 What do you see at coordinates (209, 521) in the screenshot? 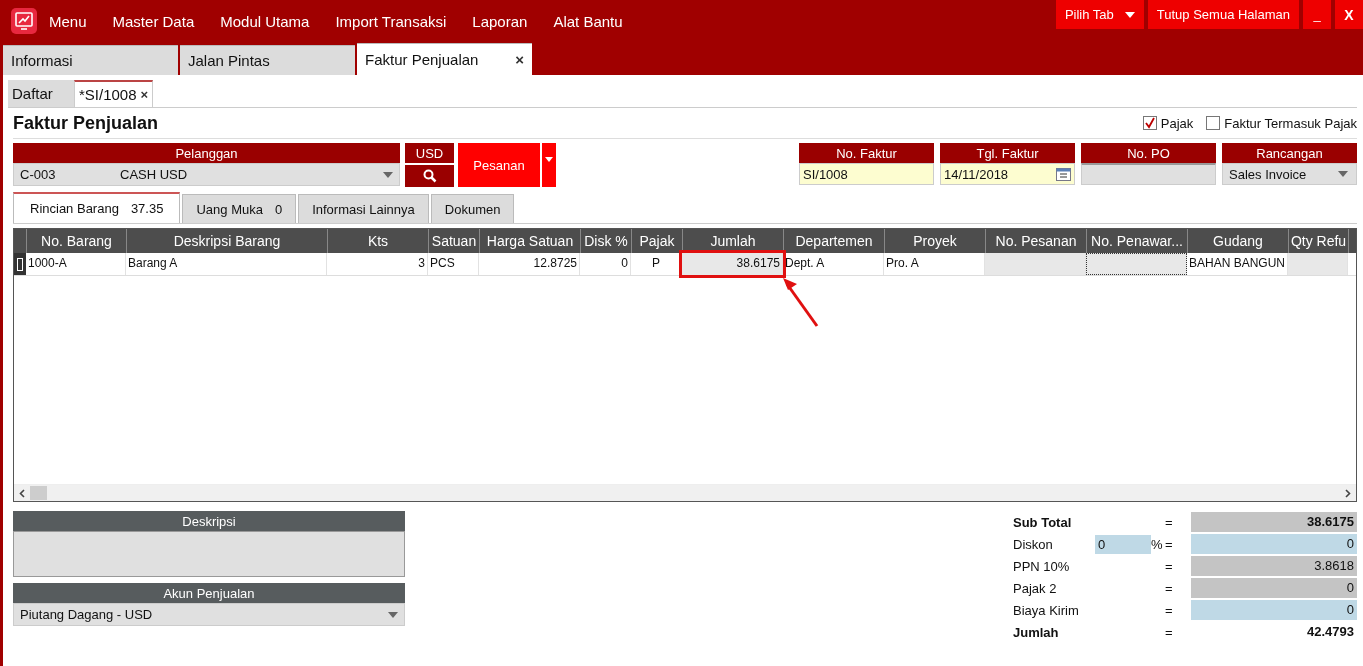
I see `description-header: Deskripsi` at bounding box center [209, 521].